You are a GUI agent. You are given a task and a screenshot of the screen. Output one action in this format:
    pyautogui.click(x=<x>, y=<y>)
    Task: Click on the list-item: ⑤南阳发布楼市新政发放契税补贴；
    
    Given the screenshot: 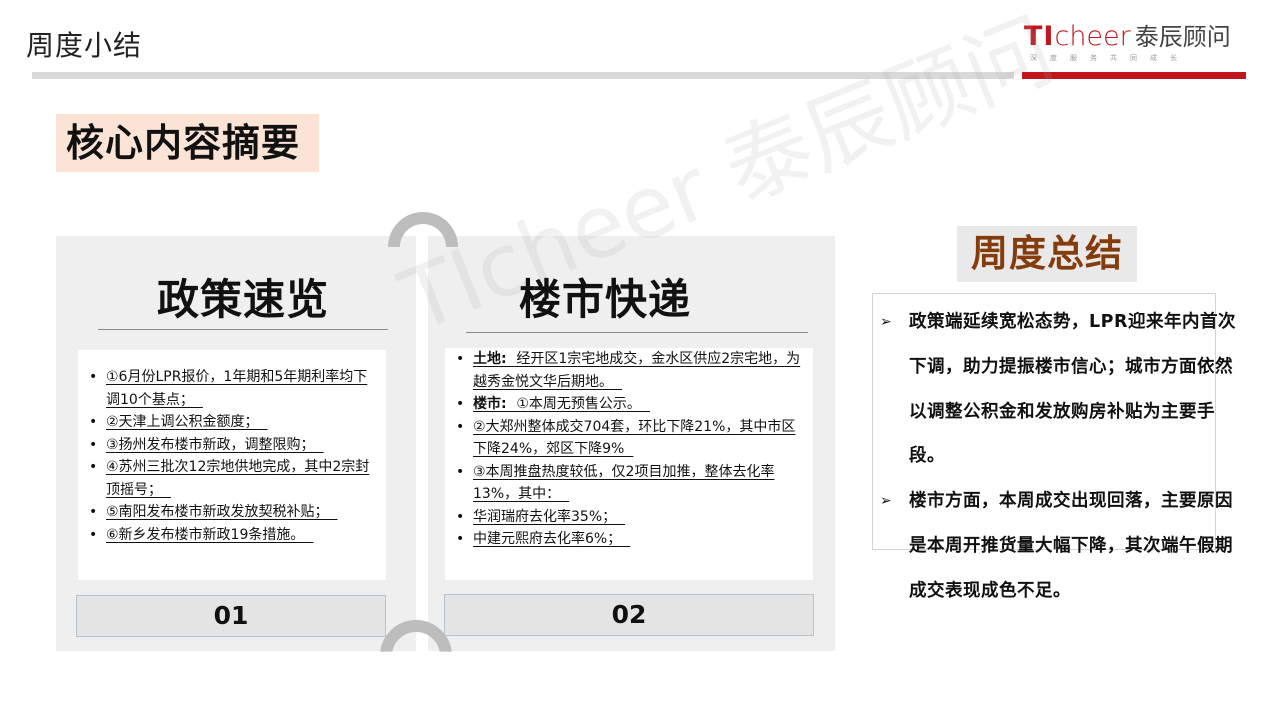 What is the action you would take?
    pyautogui.click(x=233, y=512)
    